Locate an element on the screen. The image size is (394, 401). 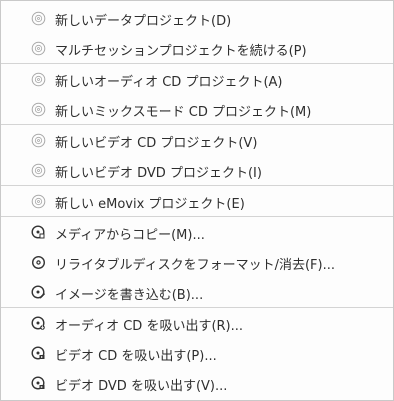
menu-item-label: 新しいビデオ DVD プロジェクト(I) is located at coordinates (158, 173).